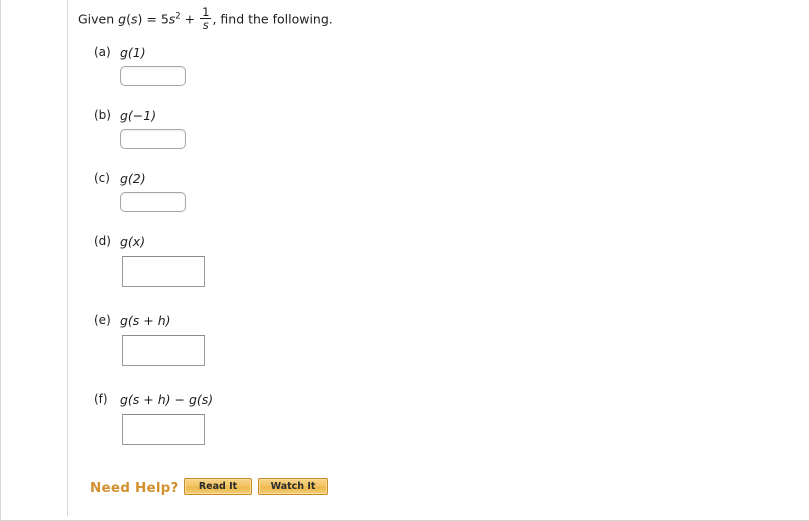  I want to click on part-a-answer-input, so click(153, 76).